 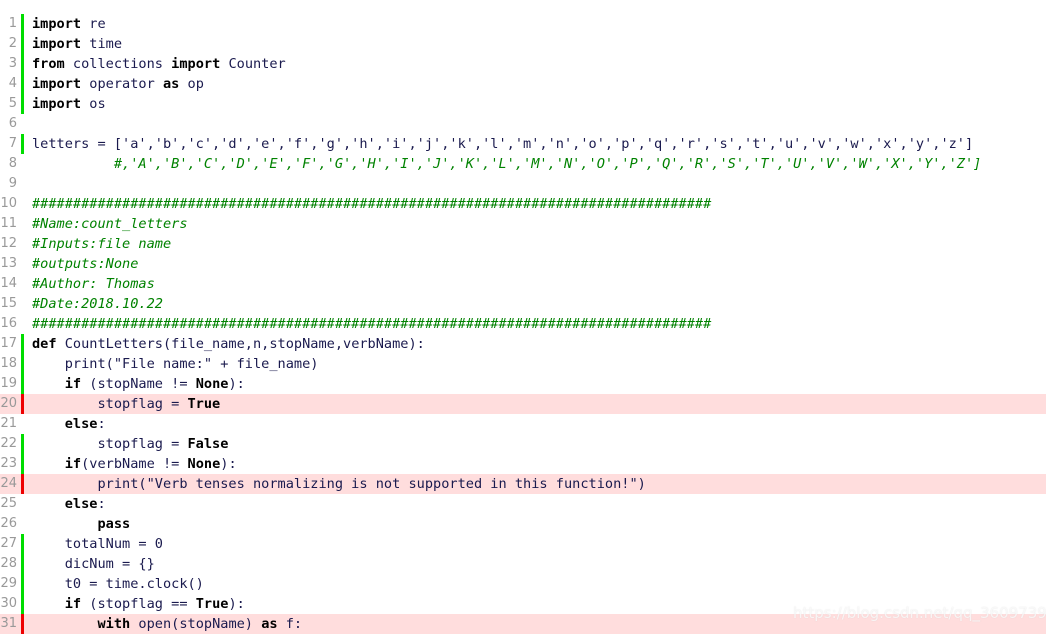 I want to click on string-token: "File name:", so click(x=163, y=364).